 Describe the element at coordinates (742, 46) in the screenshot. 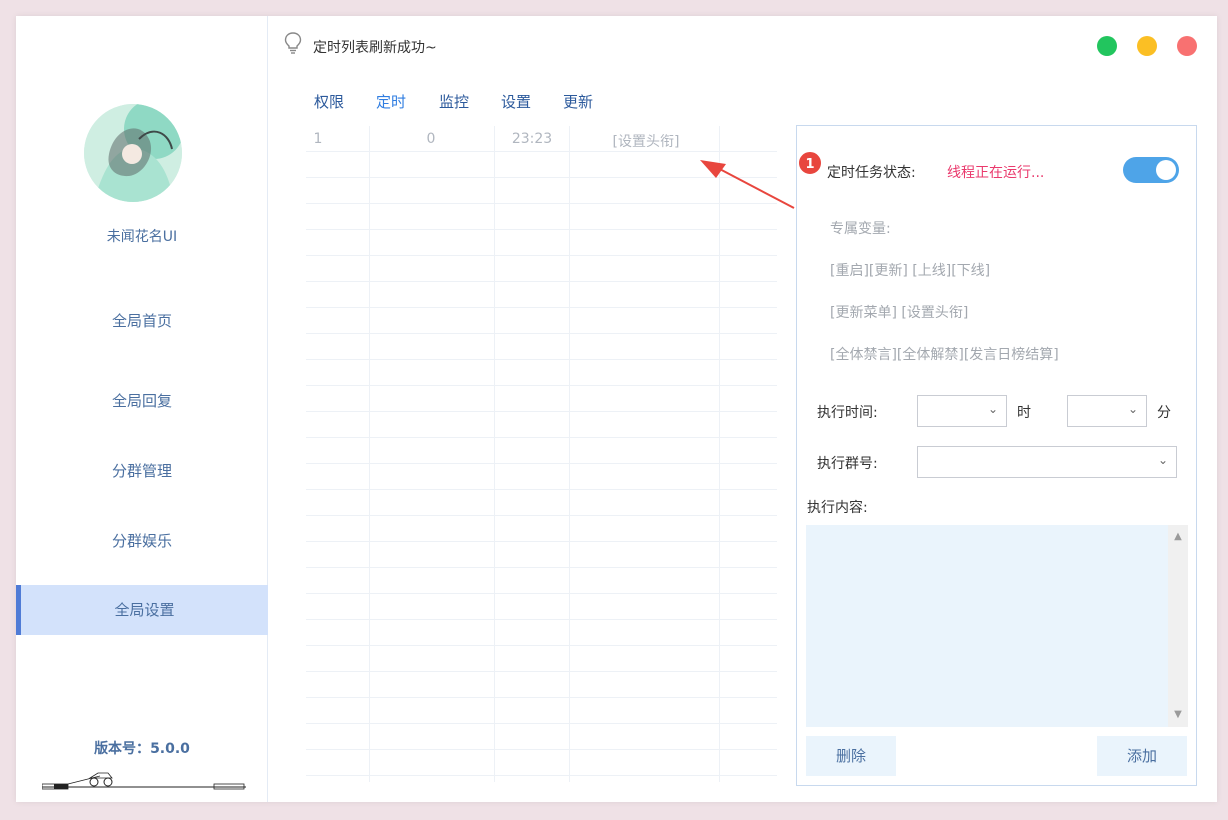

I see `topbar: 定时列表刷新成功~` at that location.